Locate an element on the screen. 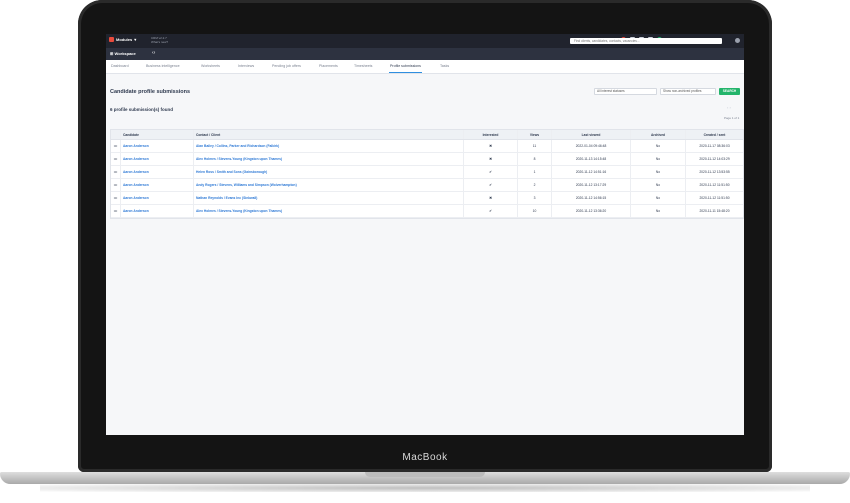  views-count: 8 is located at coordinates (535, 159).